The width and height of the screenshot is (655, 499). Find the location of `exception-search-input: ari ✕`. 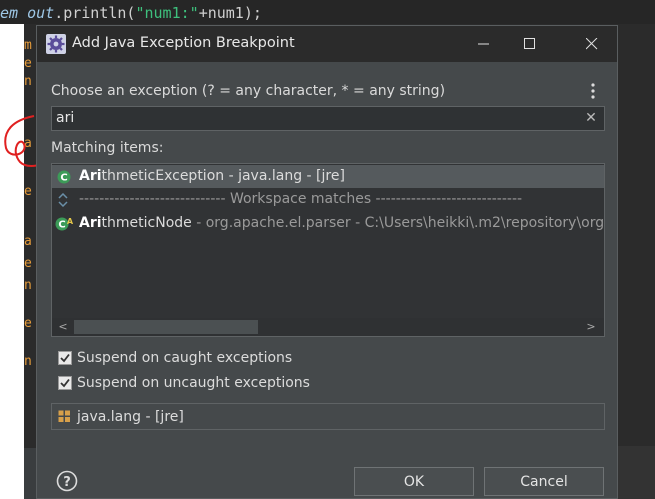

exception-search-input: ari ✕ is located at coordinates (328, 118).